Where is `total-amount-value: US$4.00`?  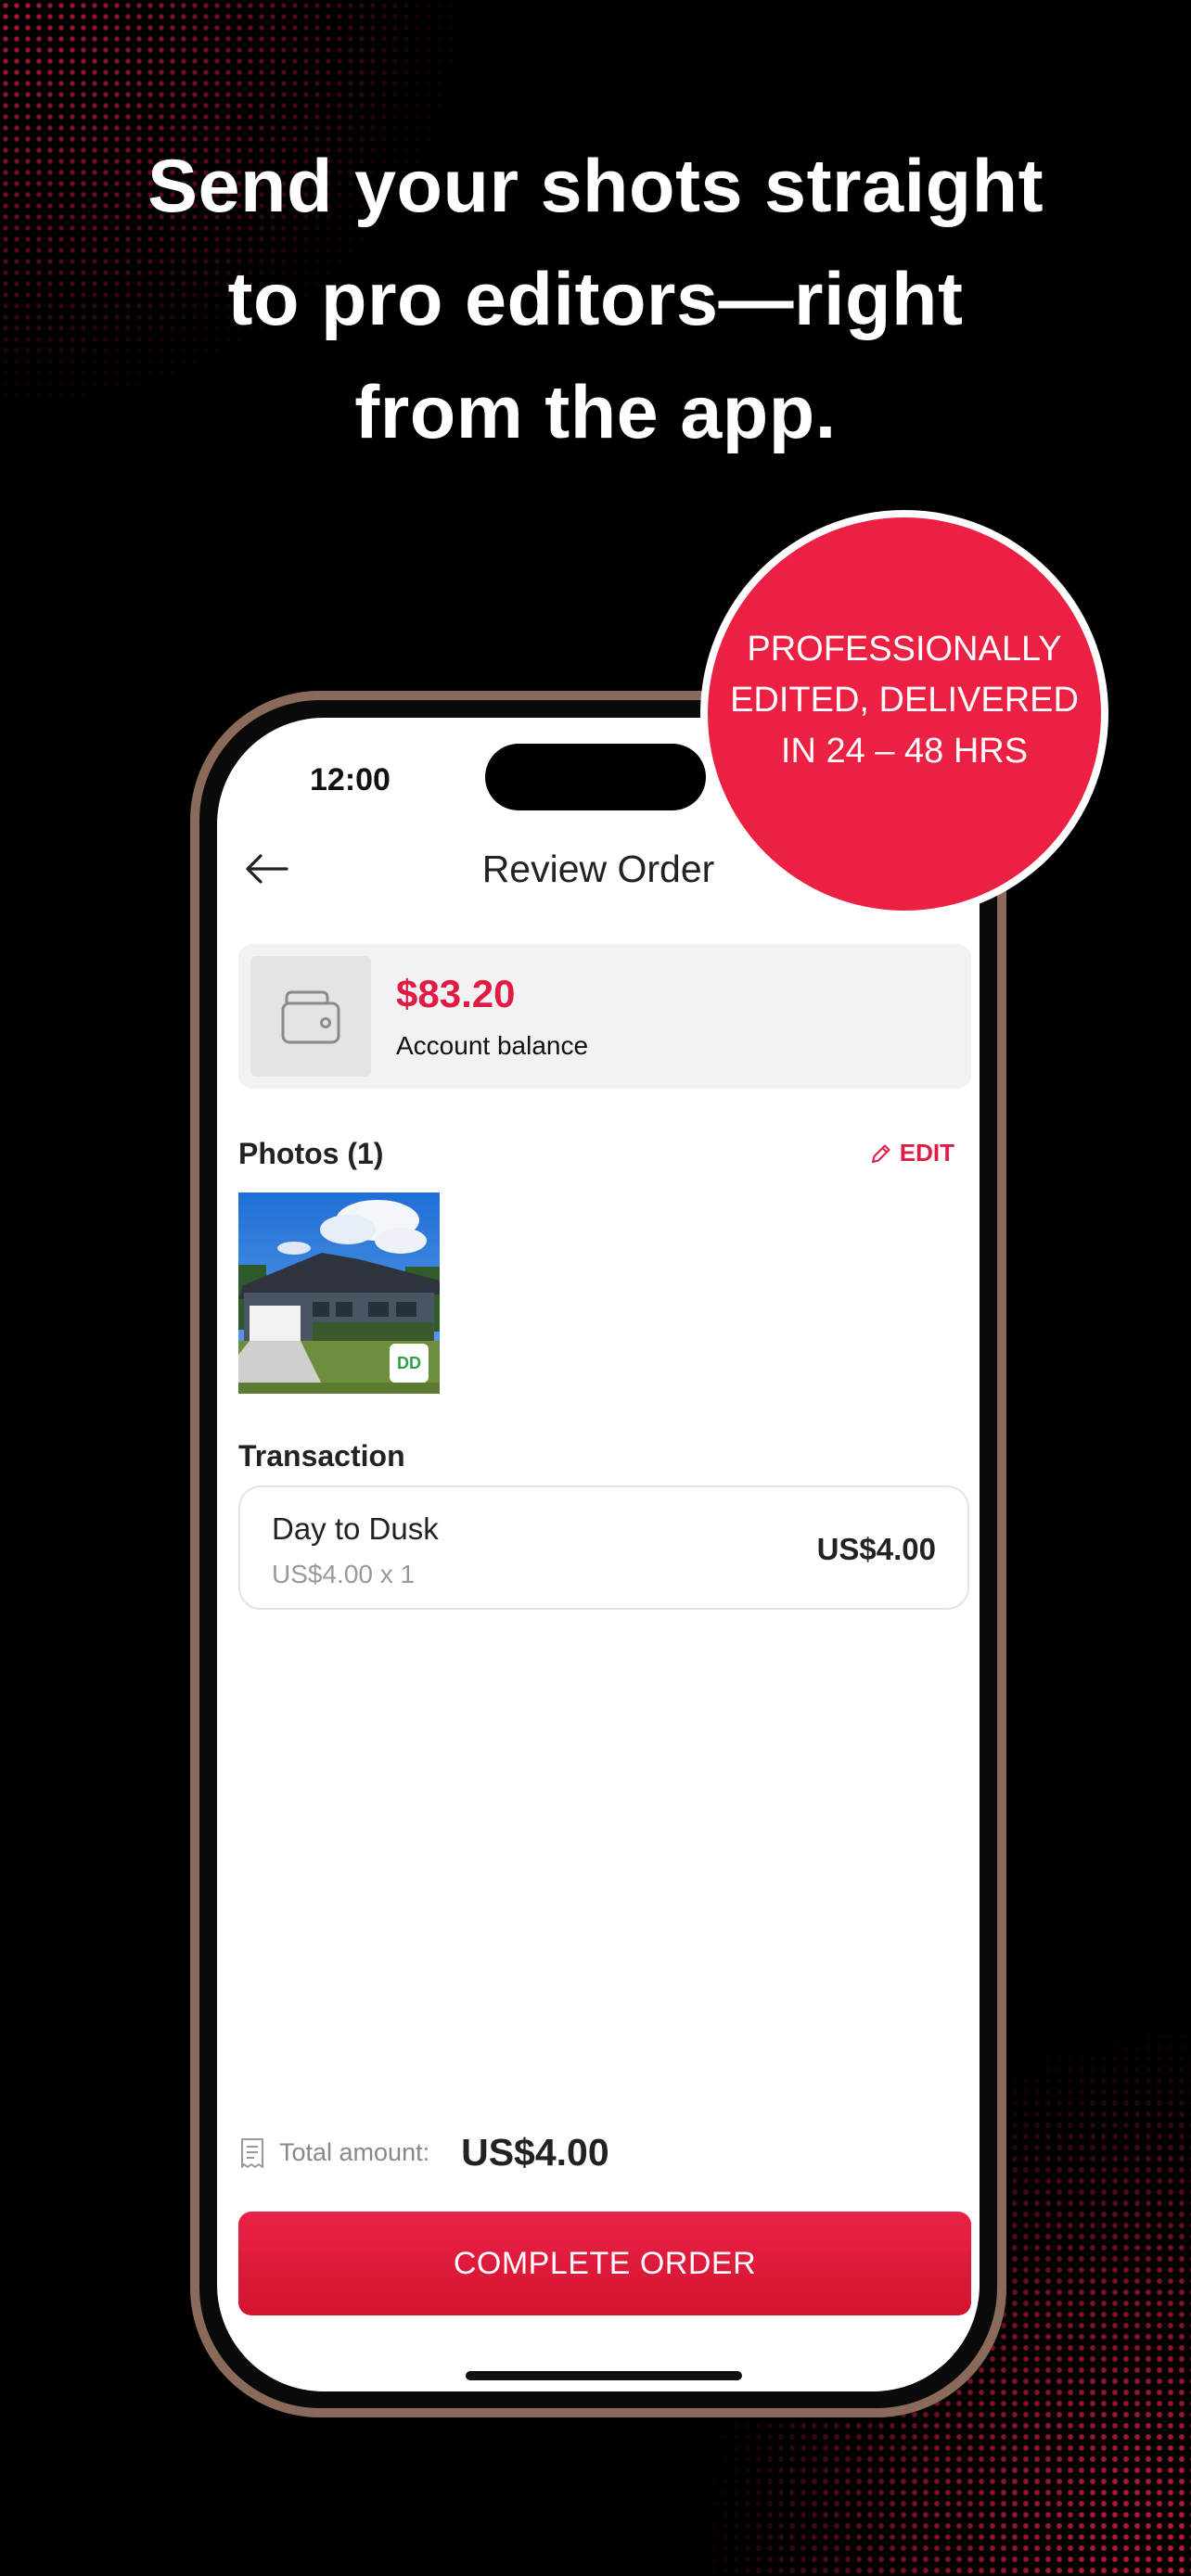
total-amount-value: US$4.00 is located at coordinates (535, 2152).